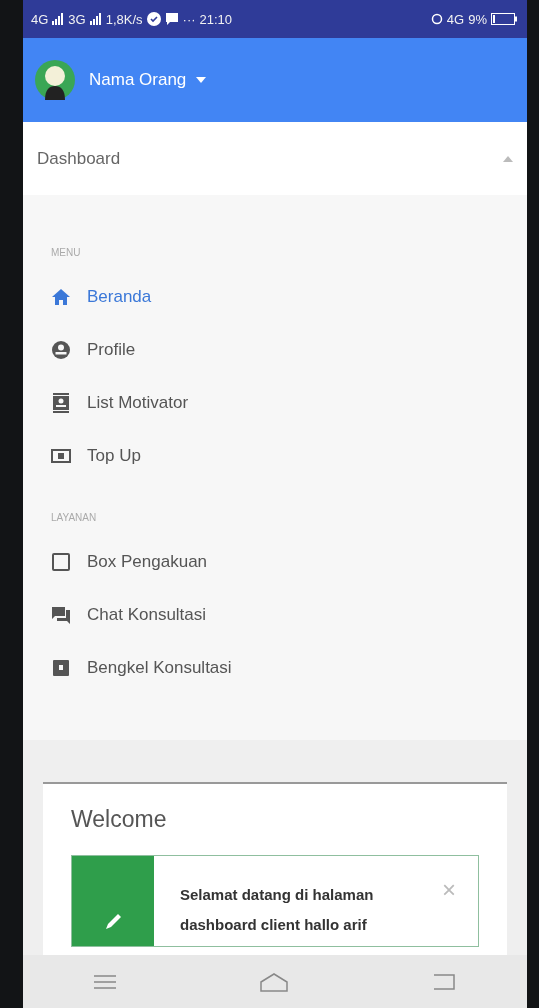 This screenshot has width=539, height=1008. What do you see at coordinates (61, 402) in the screenshot?
I see `contact-card-icon` at bounding box center [61, 402].